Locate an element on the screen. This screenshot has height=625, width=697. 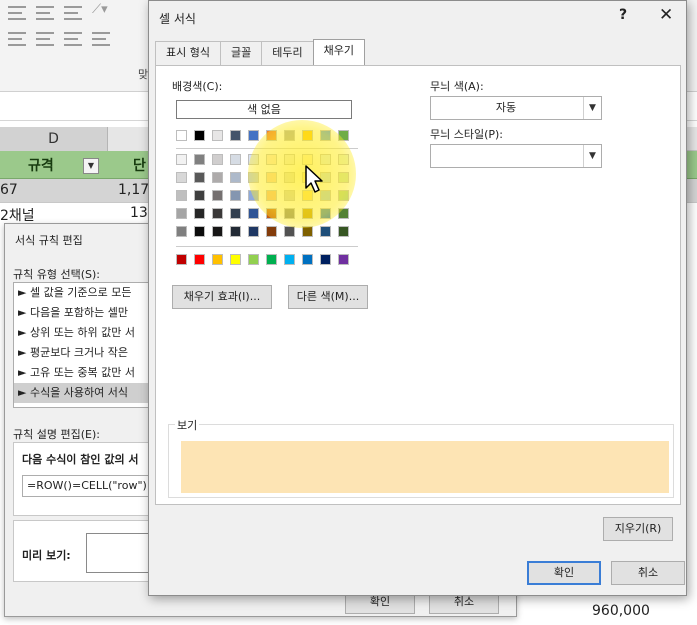
list-item: ► 수식을 사용하여 서식 is located at coordinates (85, 393).